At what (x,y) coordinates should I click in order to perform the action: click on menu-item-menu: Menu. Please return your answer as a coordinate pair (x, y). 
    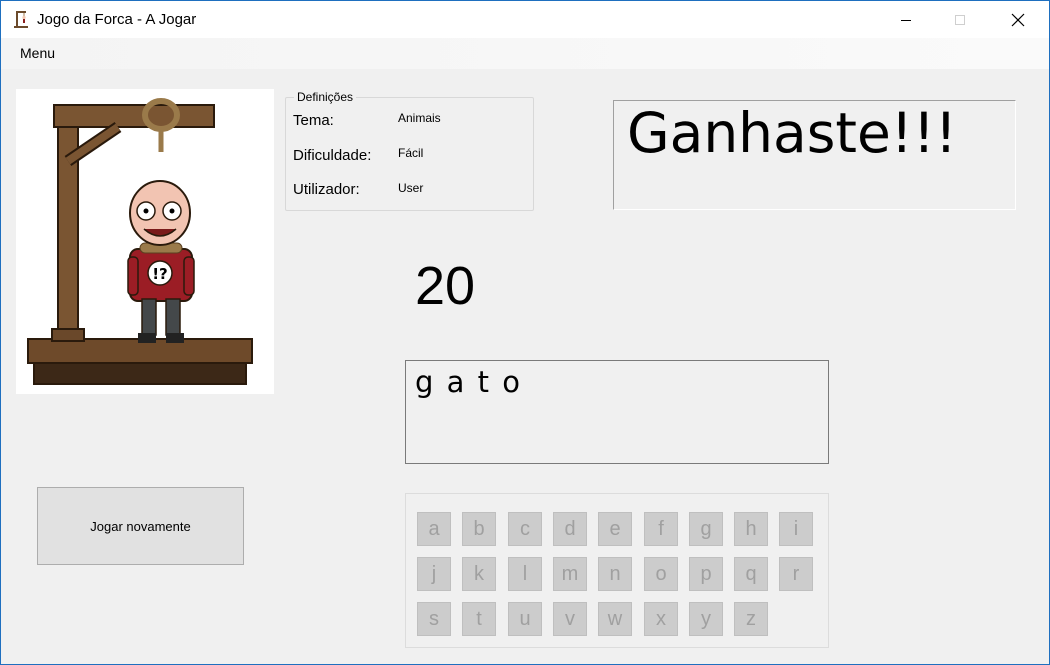
    Looking at the image, I should click on (37, 53).